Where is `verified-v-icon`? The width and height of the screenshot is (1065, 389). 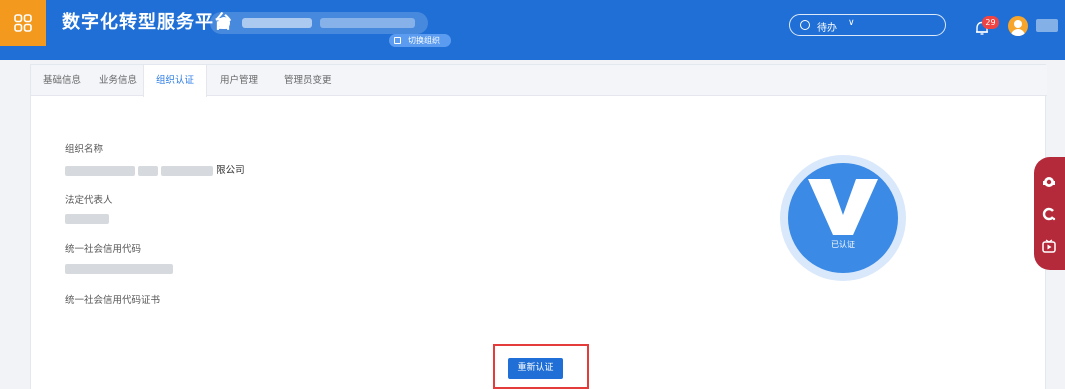
verified-v-icon is located at coordinates (843, 207).